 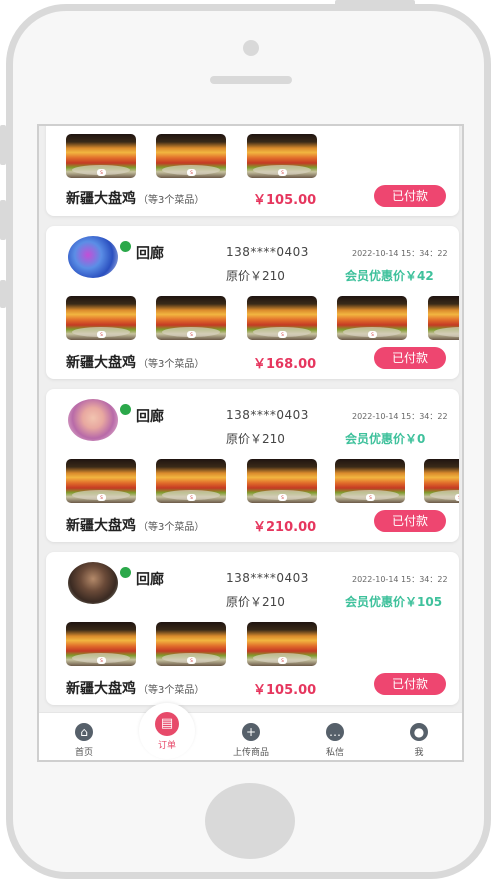 I want to click on member-price: 会员优惠价￥42, so click(x=389, y=276).